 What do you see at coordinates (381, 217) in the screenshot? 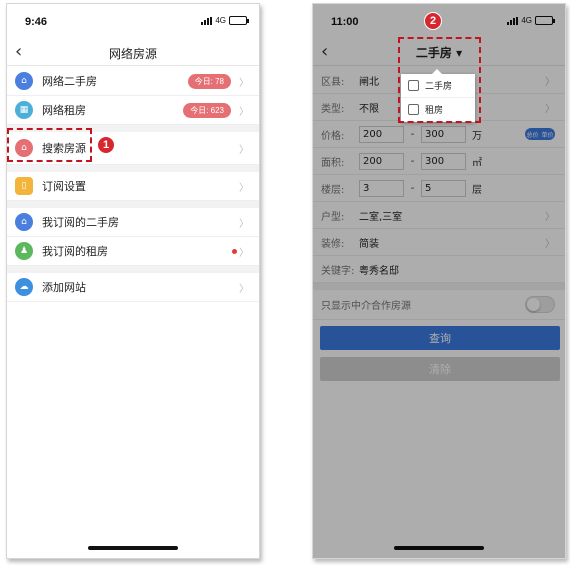
I see `layout-value: 二室,三室` at bounding box center [381, 217].